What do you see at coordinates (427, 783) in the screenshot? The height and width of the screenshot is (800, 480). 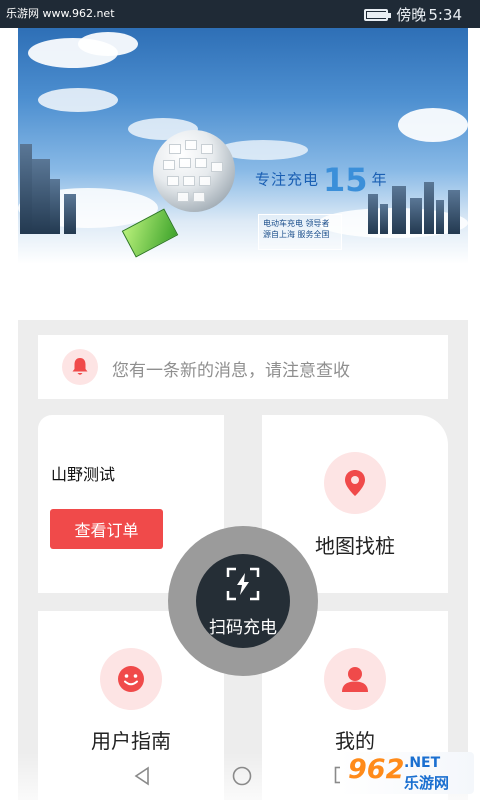 I see `badge-site-name: 乐游网` at bounding box center [427, 783].